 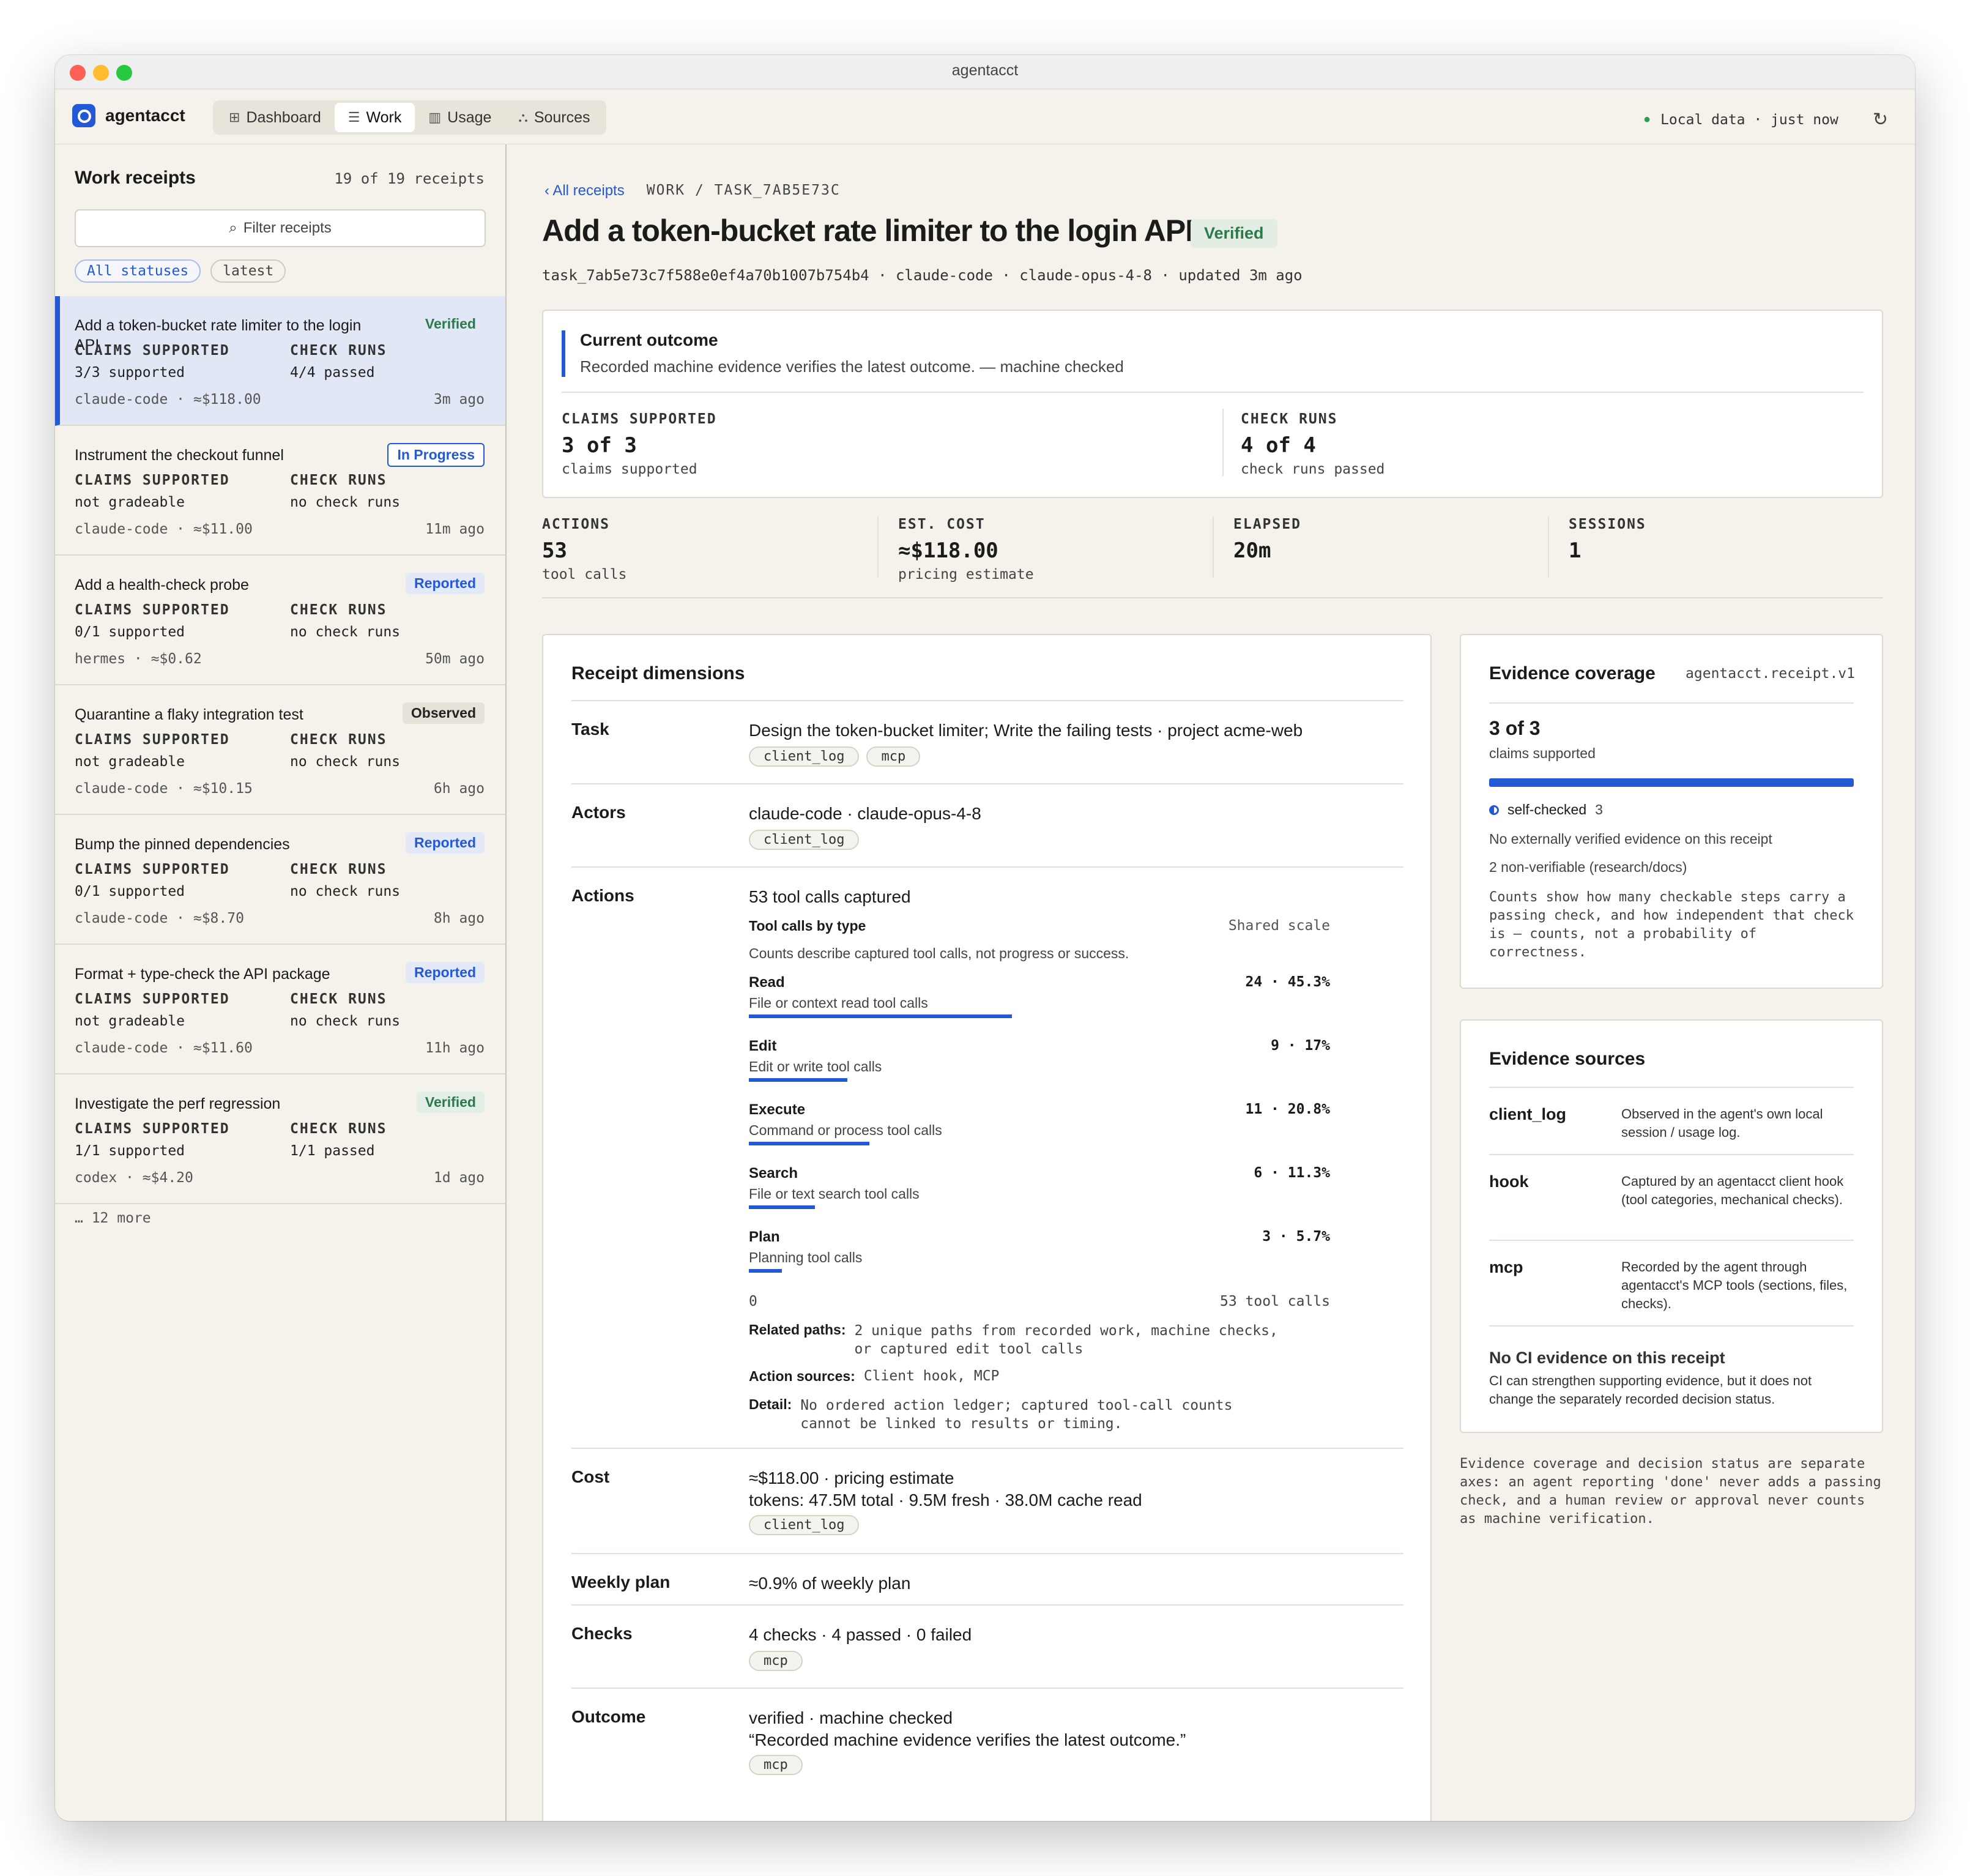 I want to click on tab-usage: ▥ Usage, so click(x=460, y=117).